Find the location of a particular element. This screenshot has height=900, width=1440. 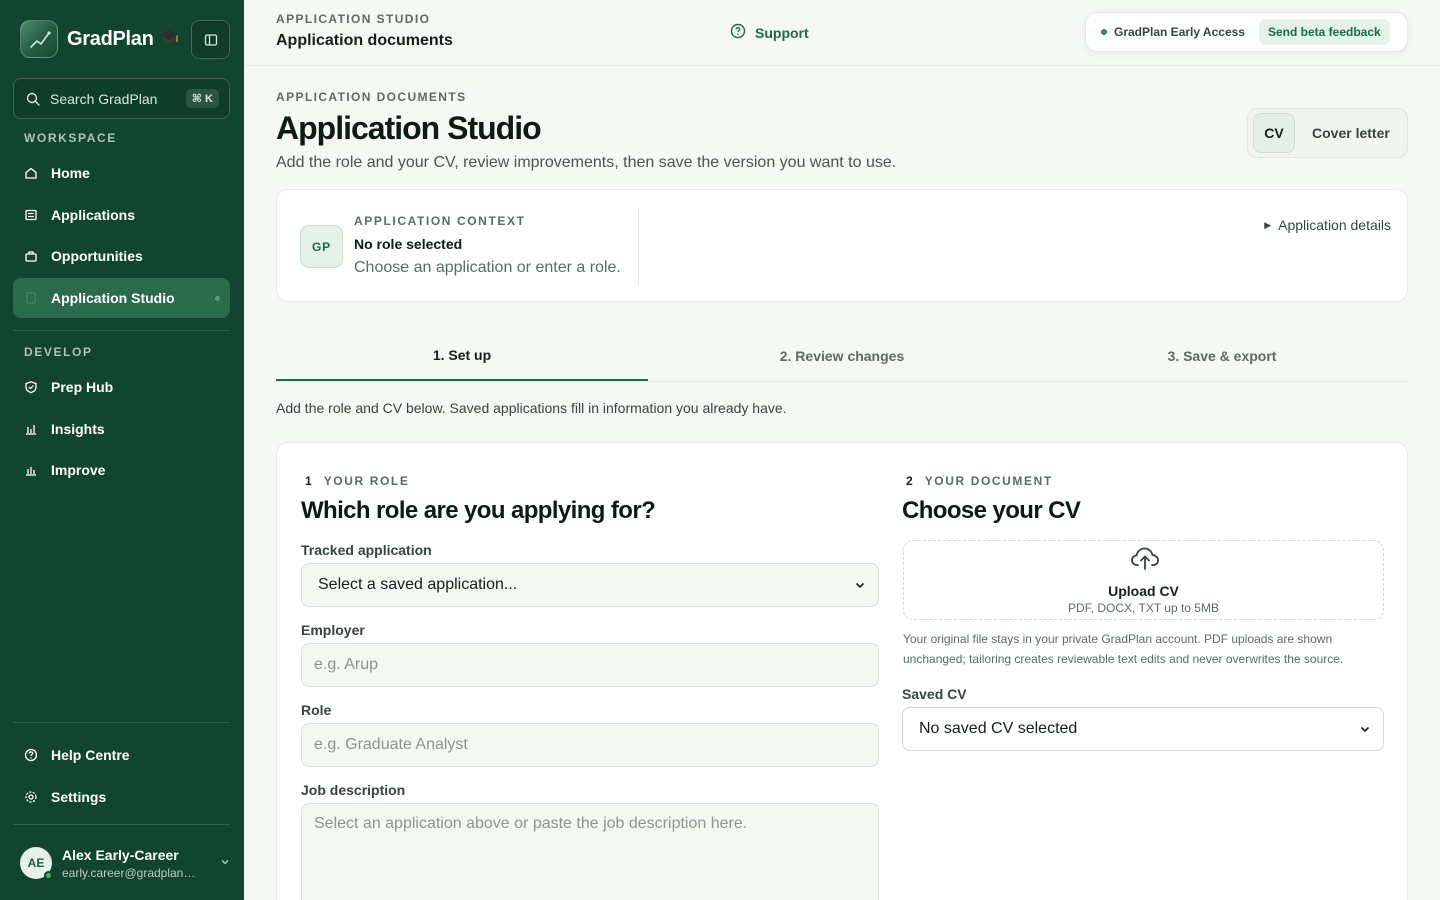

context-eyebrow: APPLICATION CONTEXT is located at coordinates (440, 221).